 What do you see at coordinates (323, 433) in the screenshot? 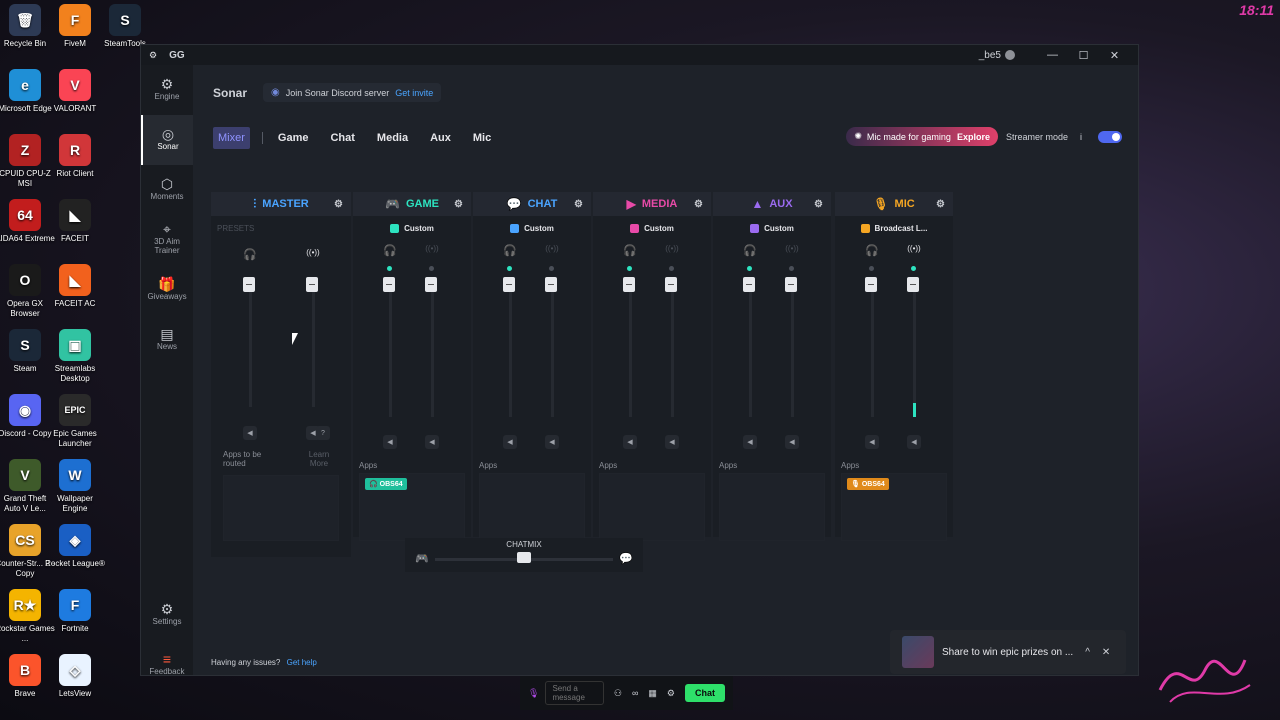
I see `ear-icon: ?` at bounding box center [323, 433].